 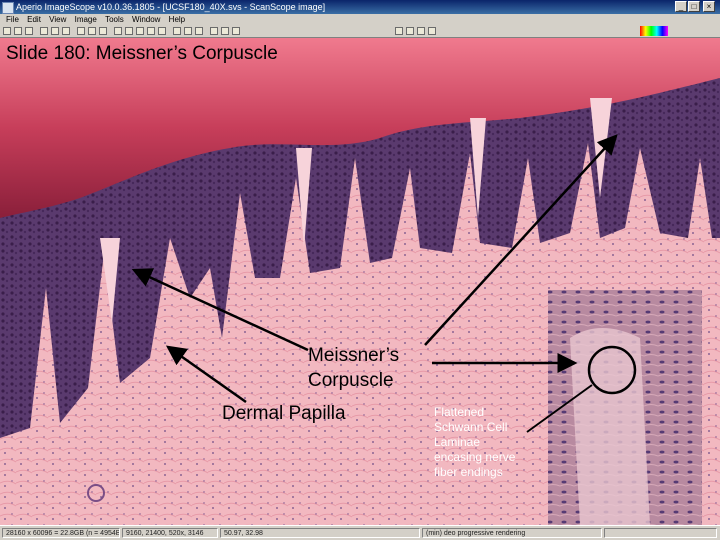 What do you see at coordinates (170, 533) in the screenshot?
I see `status-position: 9160, 21400, 520x, 3146` at bounding box center [170, 533].